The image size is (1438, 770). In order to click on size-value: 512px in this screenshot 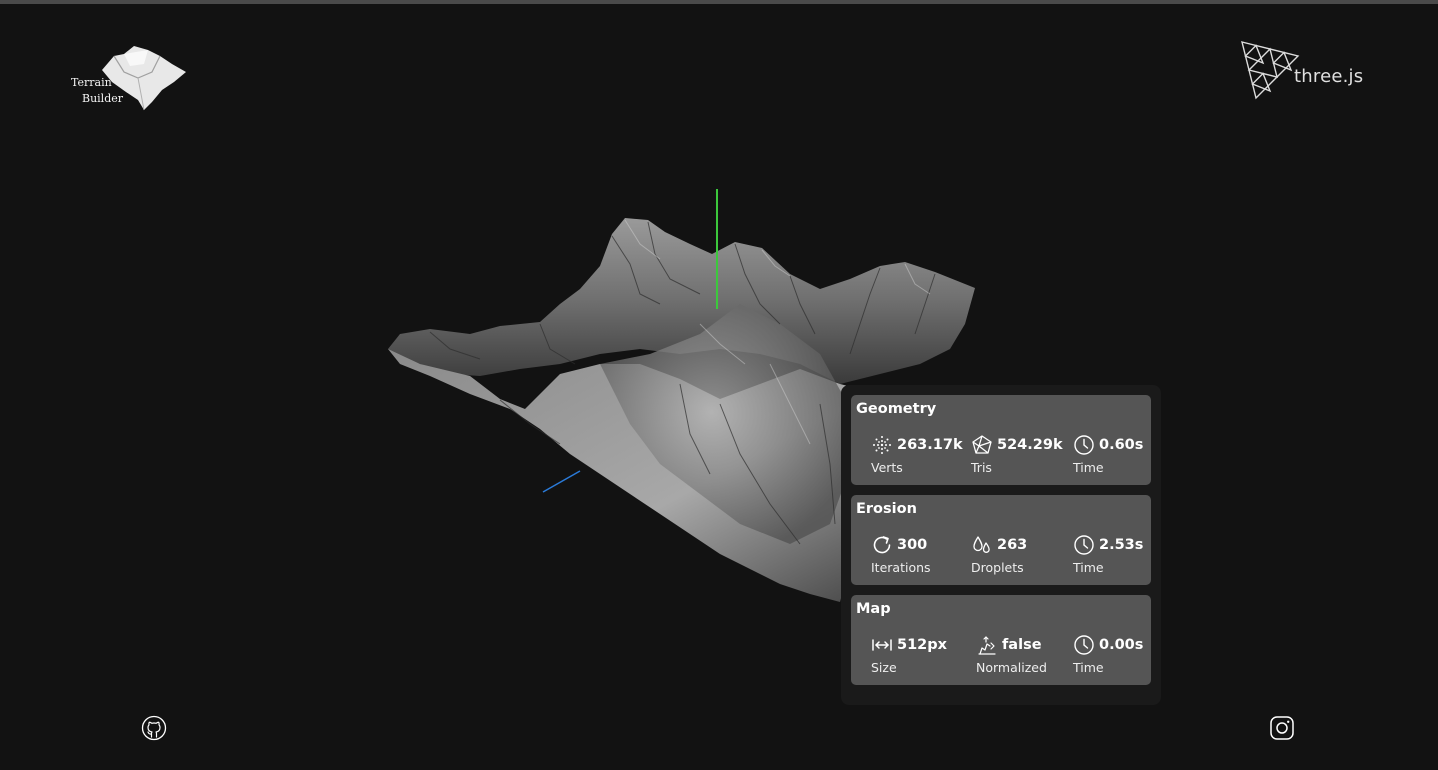, I will do `click(922, 645)`.